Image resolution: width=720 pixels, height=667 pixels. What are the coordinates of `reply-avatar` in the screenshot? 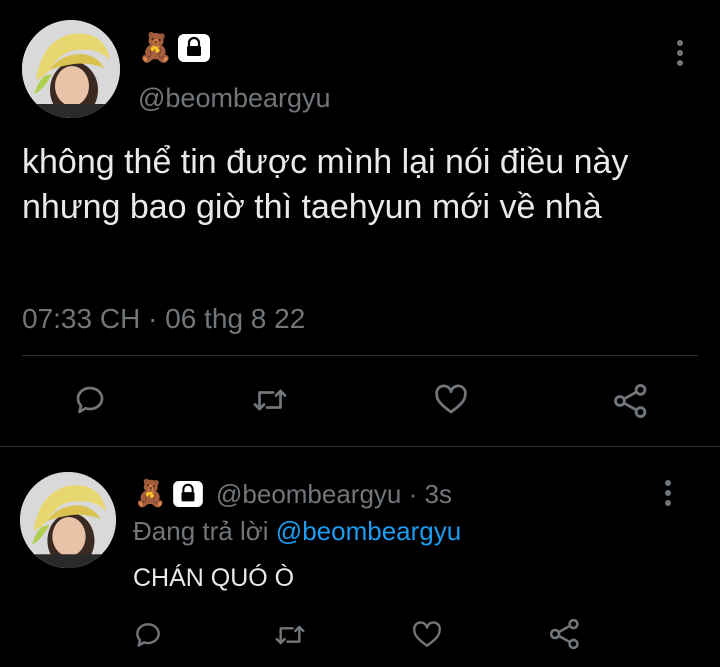 It's located at (68, 520).